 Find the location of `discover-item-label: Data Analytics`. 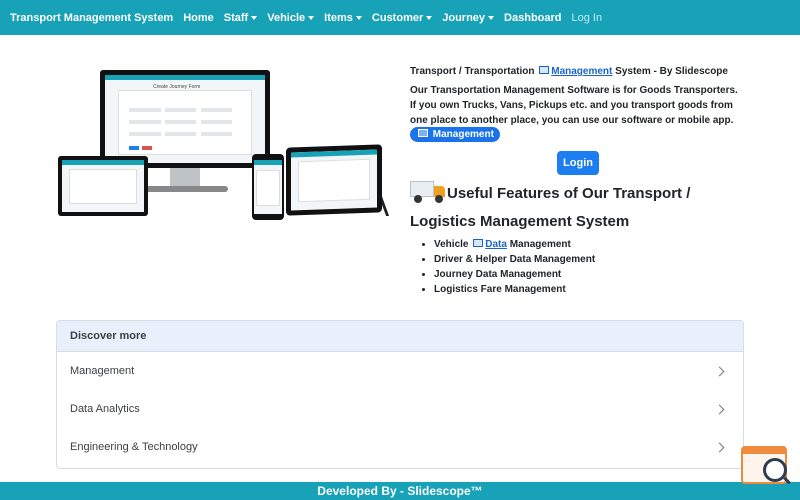

discover-item-label: Data Analytics is located at coordinates (105, 409).